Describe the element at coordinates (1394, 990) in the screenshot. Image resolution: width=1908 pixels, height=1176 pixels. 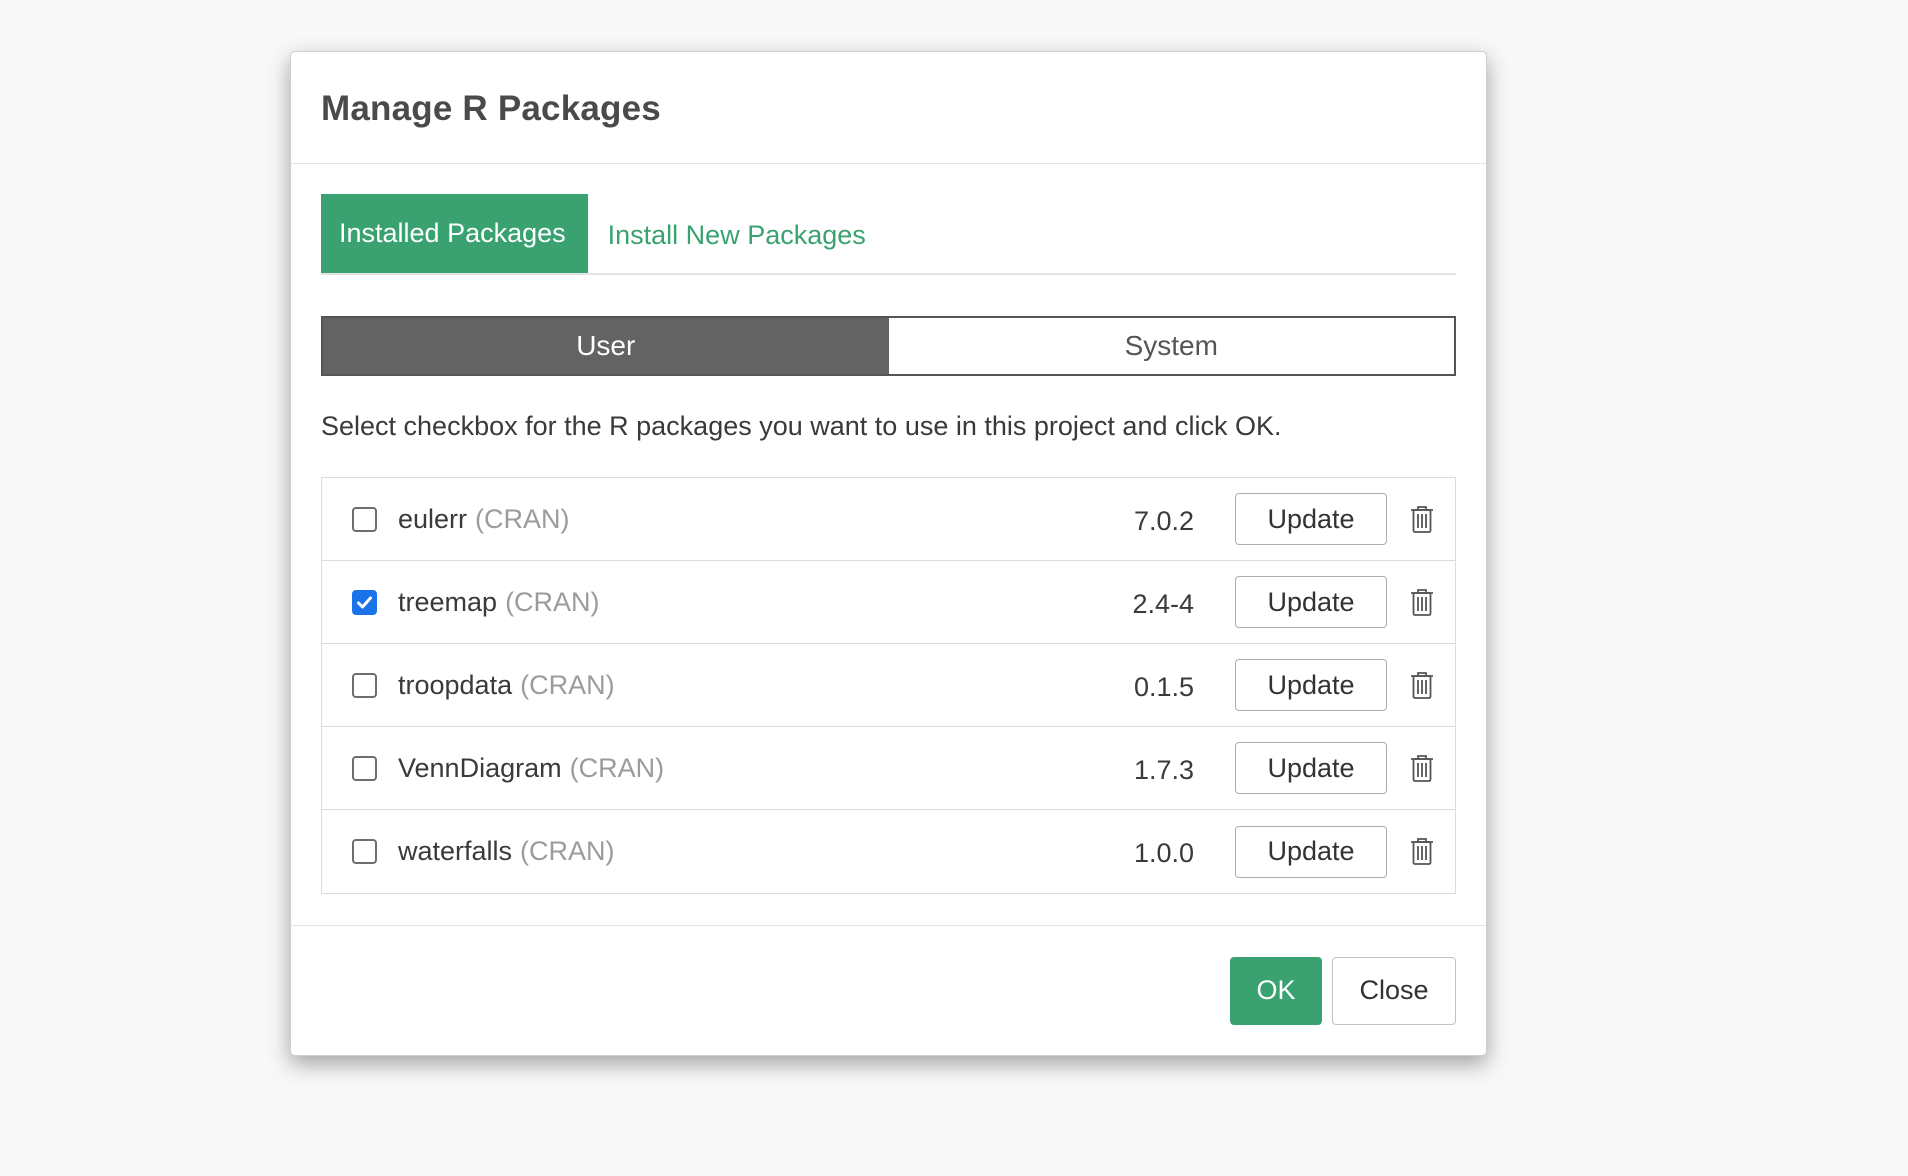
I see `close-button: Close` at that location.